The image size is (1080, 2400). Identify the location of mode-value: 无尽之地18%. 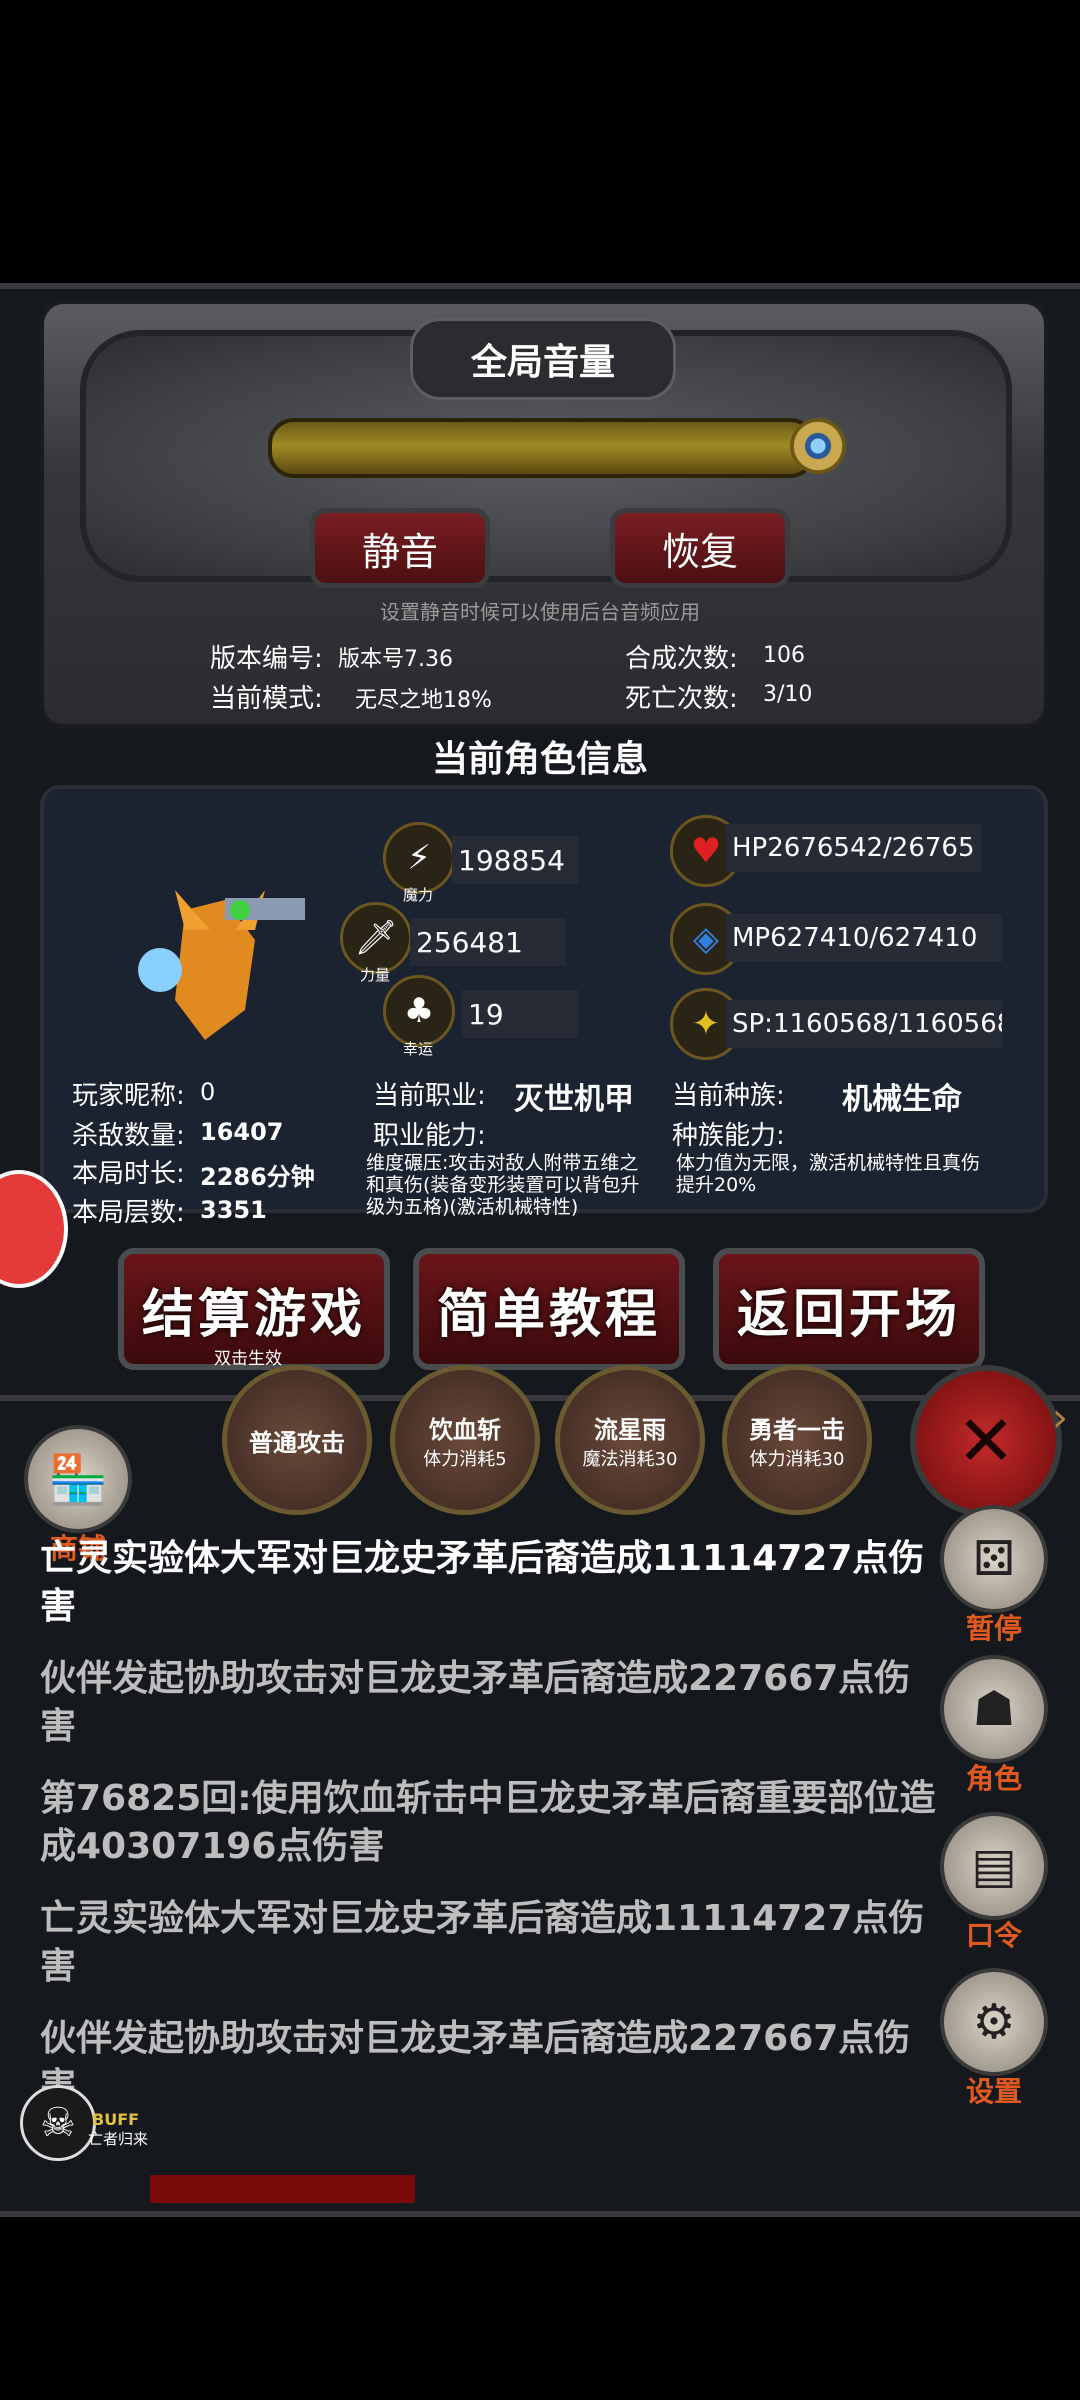
(423, 700).